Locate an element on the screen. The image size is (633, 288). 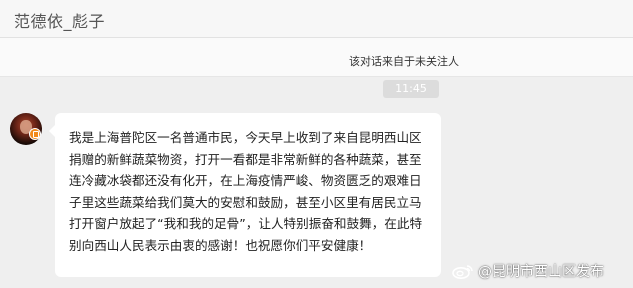
weibo-logo-icon is located at coordinates (462, 272).